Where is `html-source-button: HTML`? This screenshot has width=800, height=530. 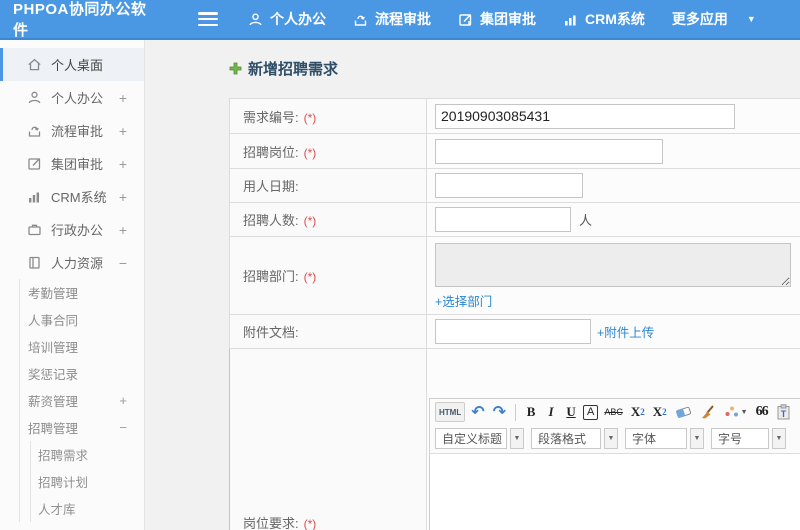 html-source-button: HTML is located at coordinates (450, 412).